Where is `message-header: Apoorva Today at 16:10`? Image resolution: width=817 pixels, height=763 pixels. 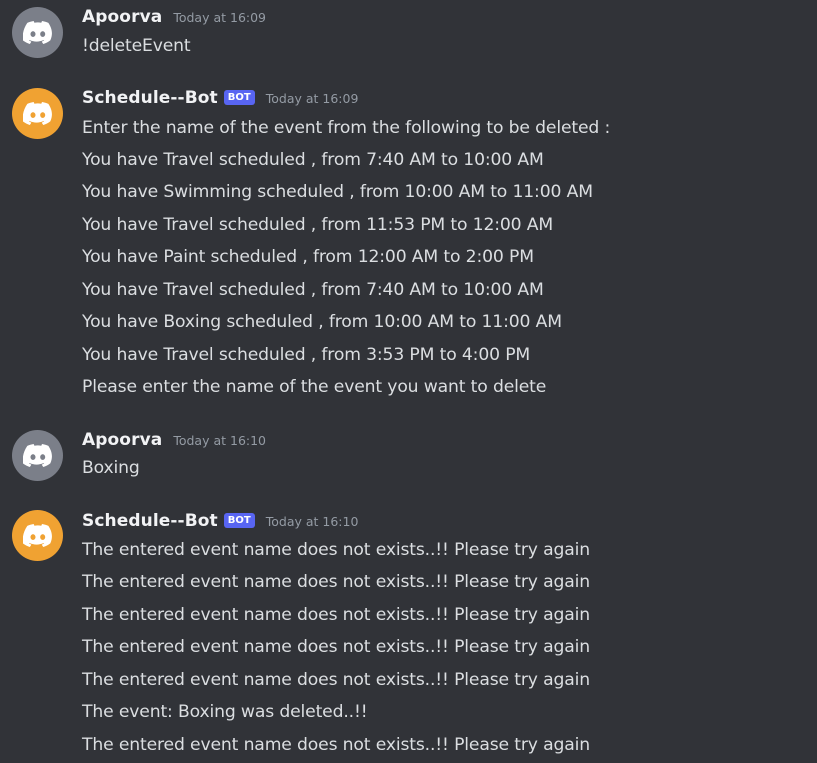 message-header: Apoorva Today at 16:10 is located at coordinates (174, 442).